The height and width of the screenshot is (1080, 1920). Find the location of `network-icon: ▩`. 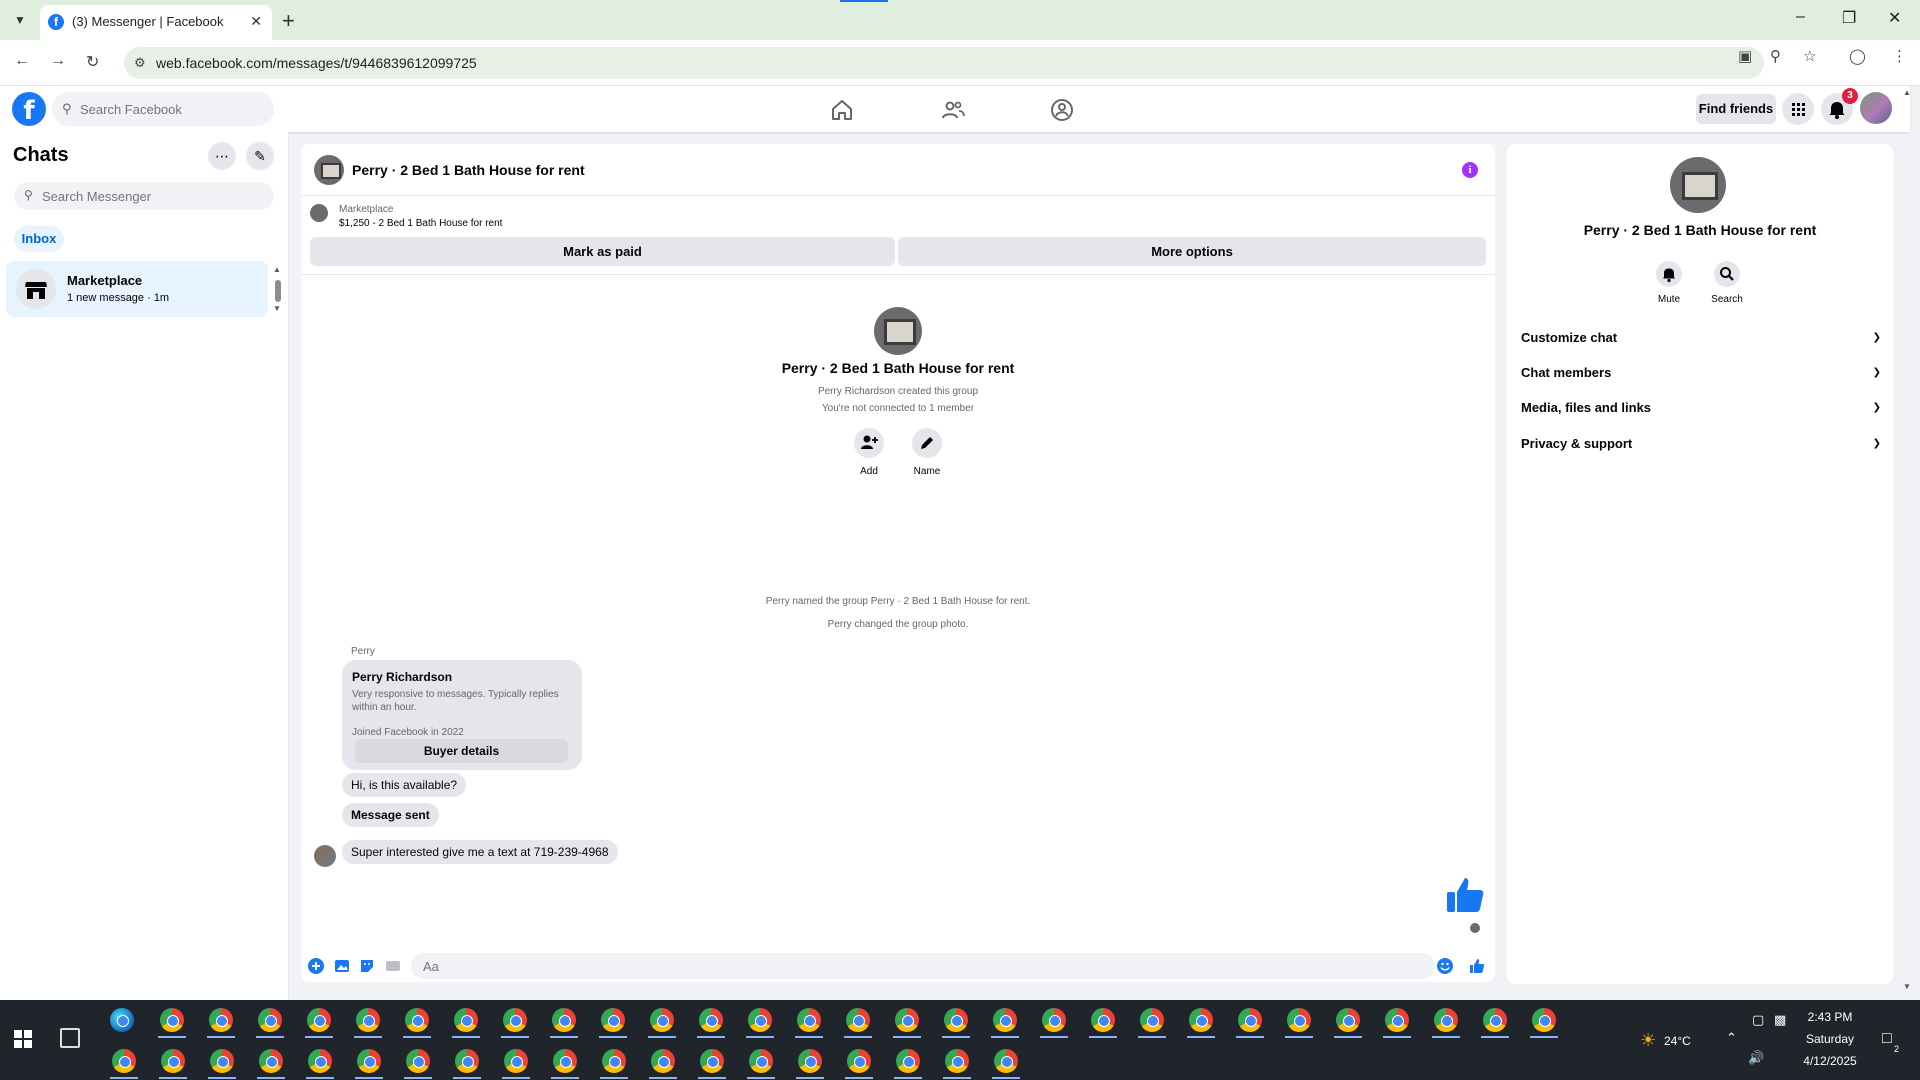

network-icon: ▩ is located at coordinates (1780, 1020).